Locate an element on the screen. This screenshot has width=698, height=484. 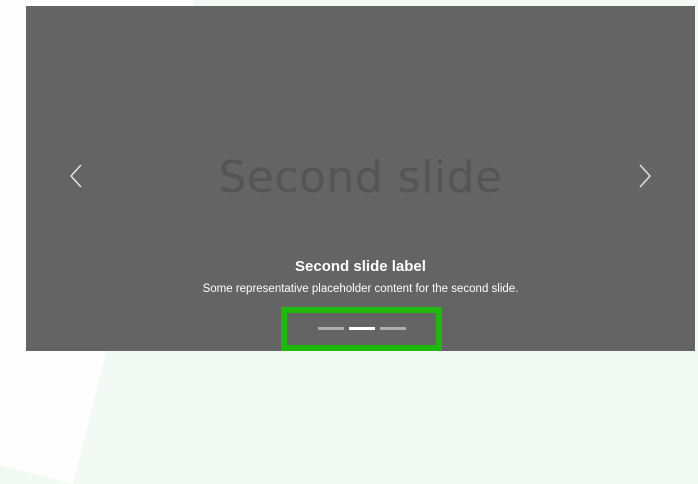
chevron-left-icon is located at coordinates (76, 176).